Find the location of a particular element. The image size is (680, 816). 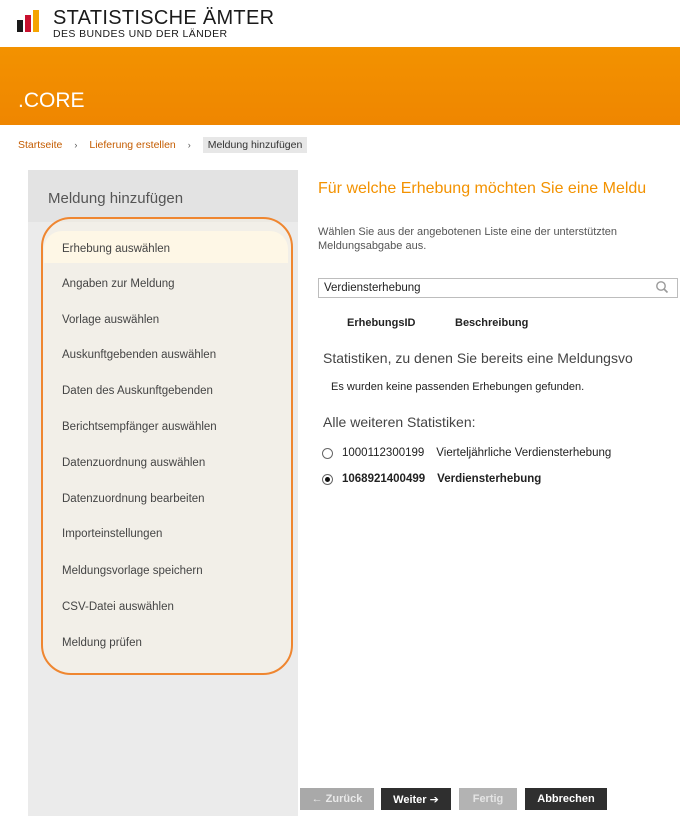

back-button: ← Zurück is located at coordinates (337, 799).